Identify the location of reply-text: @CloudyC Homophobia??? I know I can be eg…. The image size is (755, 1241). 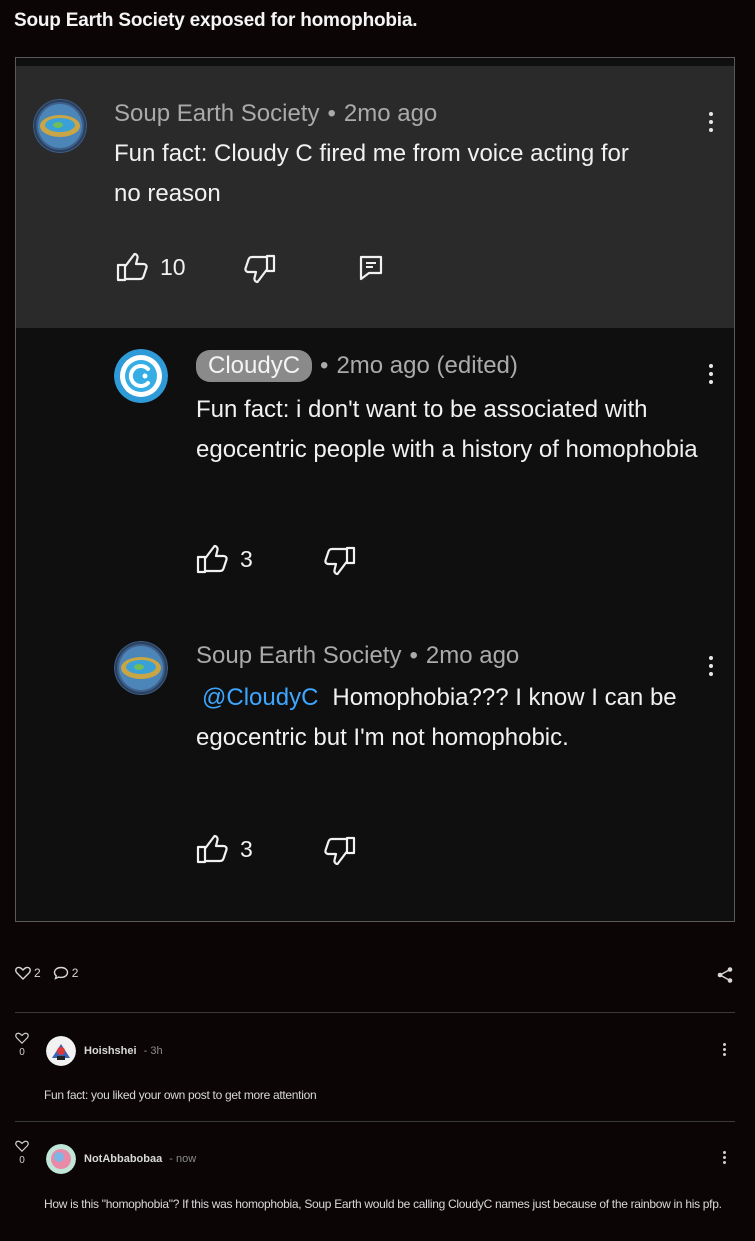
(451, 718).